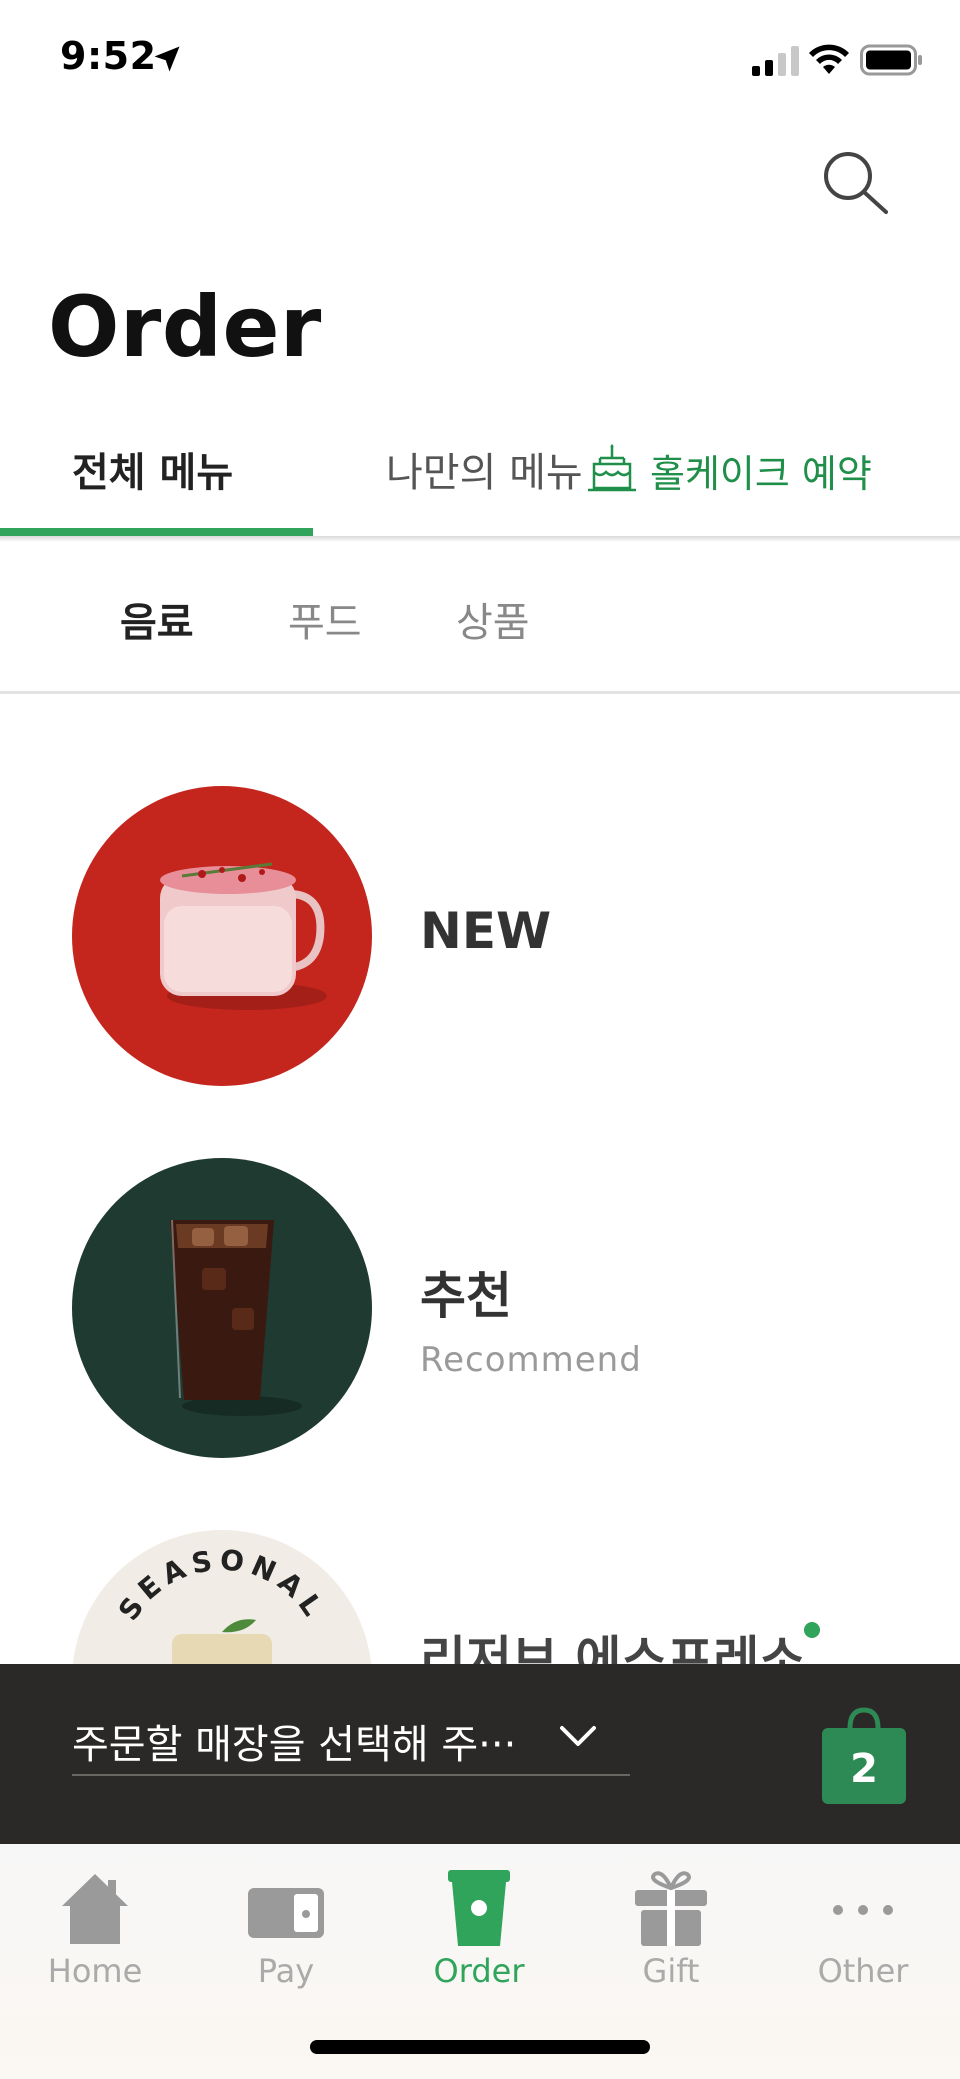 The height and width of the screenshot is (2079, 960). What do you see at coordinates (863, 1928) in the screenshot?
I see `nav-item-other: Other` at bounding box center [863, 1928].